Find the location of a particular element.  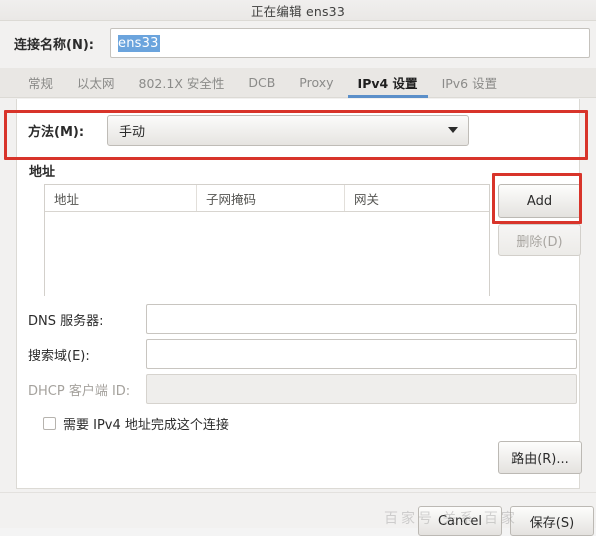

add-address-button: Add is located at coordinates (539, 201).